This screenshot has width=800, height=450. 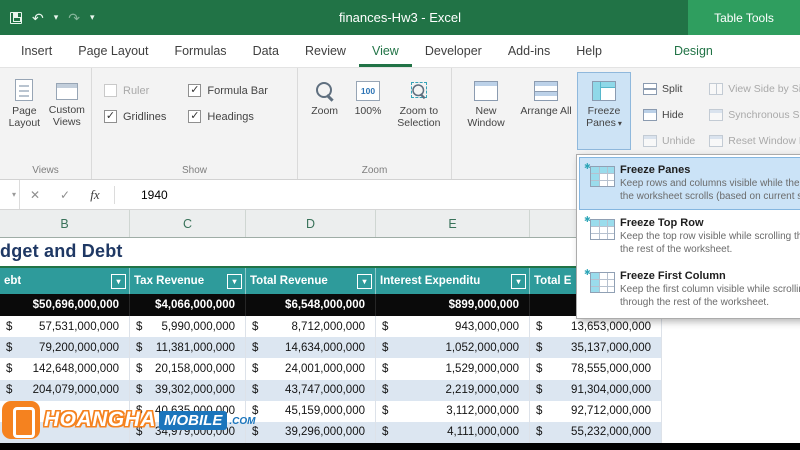 What do you see at coordinates (324, 111) in the screenshot?
I see `zoom-button: Zoom` at bounding box center [324, 111].